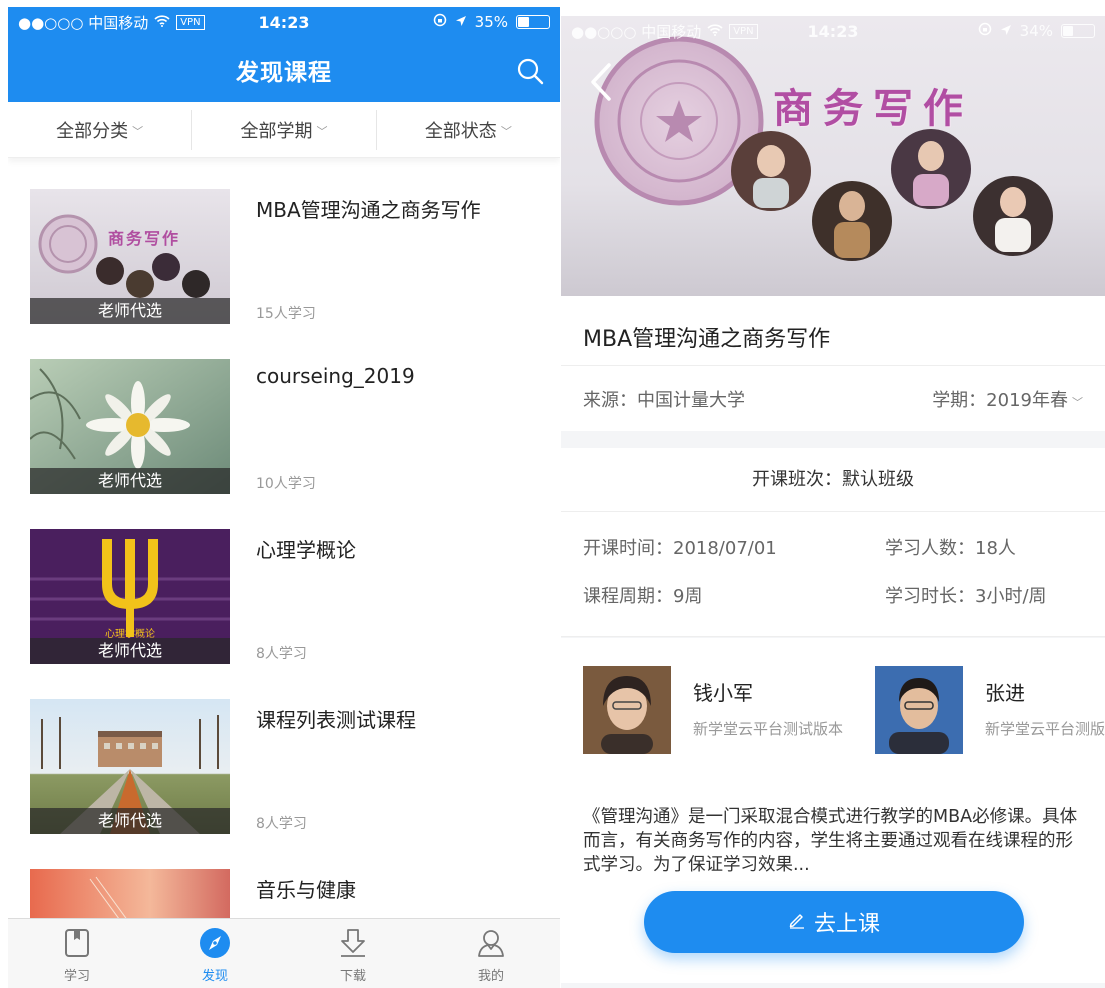  I want to click on course-title: 音乐与健康, so click(306, 890).